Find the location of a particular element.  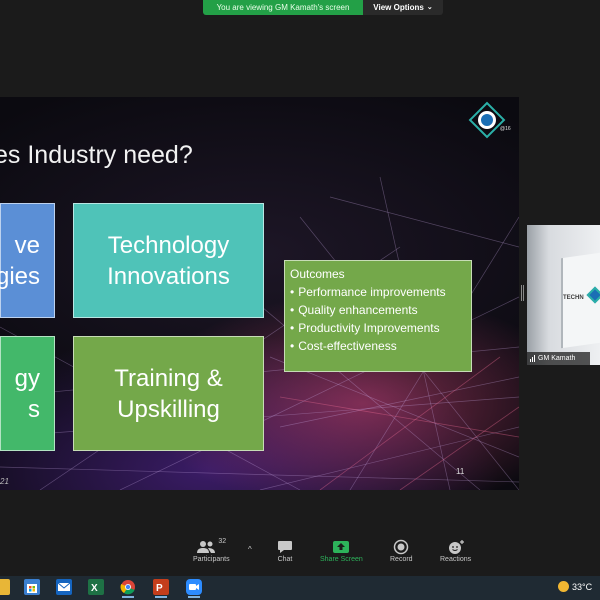

chat-button: Chat is located at coordinates (285, 550).